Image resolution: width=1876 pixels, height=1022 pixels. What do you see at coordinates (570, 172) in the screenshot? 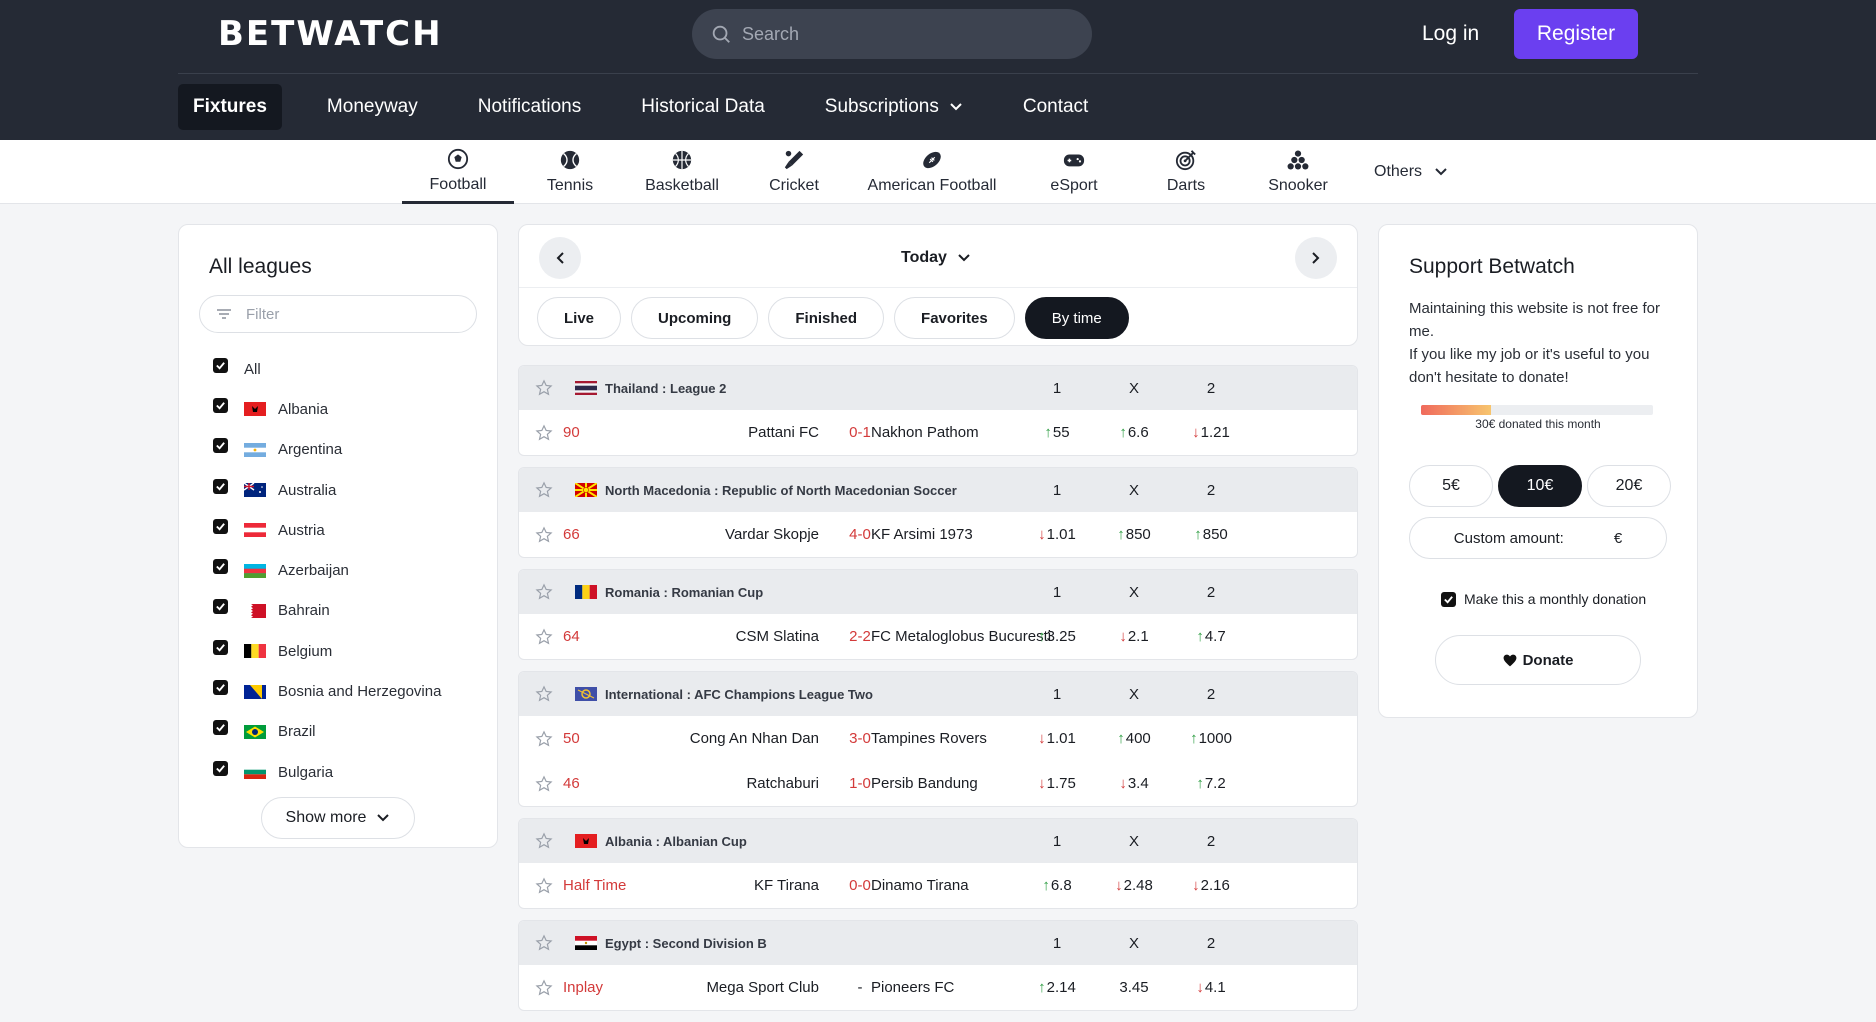
I see `sport-tab-tennis: Tennis` at bounding box center [570, 172].